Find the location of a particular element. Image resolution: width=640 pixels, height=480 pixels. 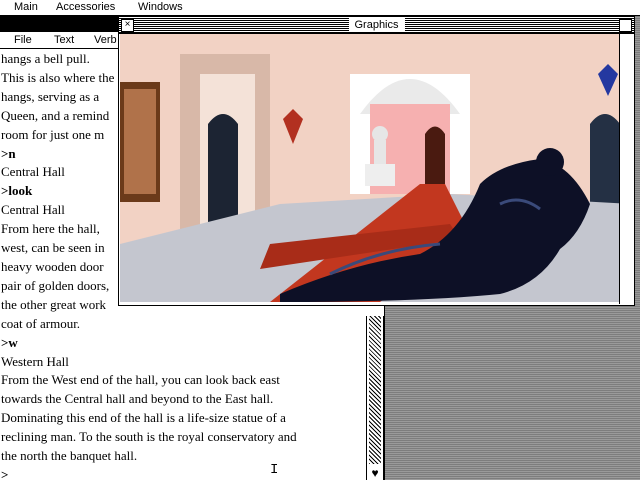

menu-accessories: Accessories is located at coordinates (85, 7).